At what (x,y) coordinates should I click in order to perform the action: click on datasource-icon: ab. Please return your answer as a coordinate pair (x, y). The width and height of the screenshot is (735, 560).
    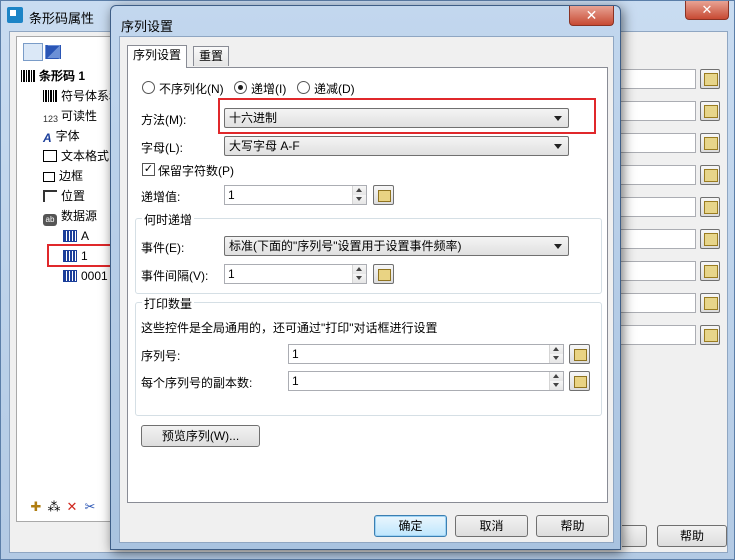
    Looking at the image, I should click on (50, 220).